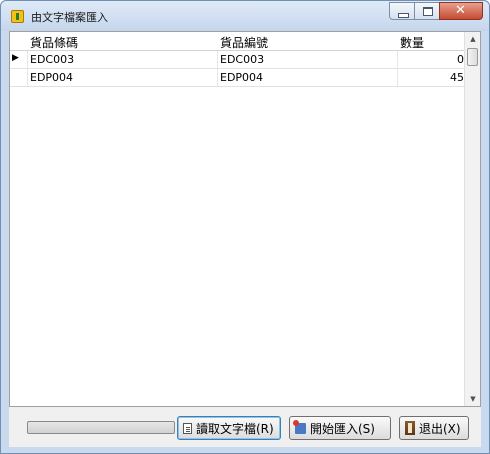 The width and height of the screenshot is (490, 454). I want to click on window-title: 由文字檔案匯入, so click(69, 17).